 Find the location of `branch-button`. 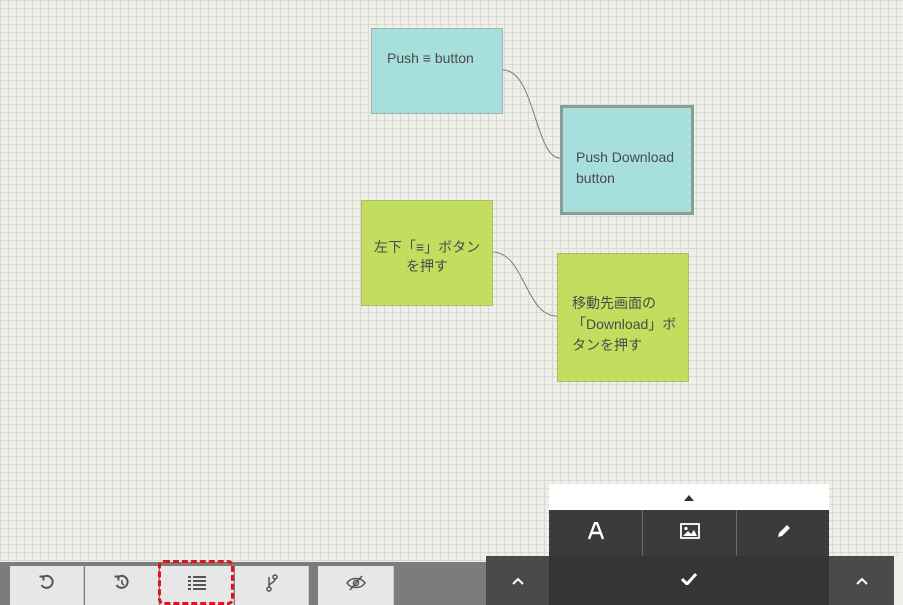

branch-button is located at coordinates (272, 585).